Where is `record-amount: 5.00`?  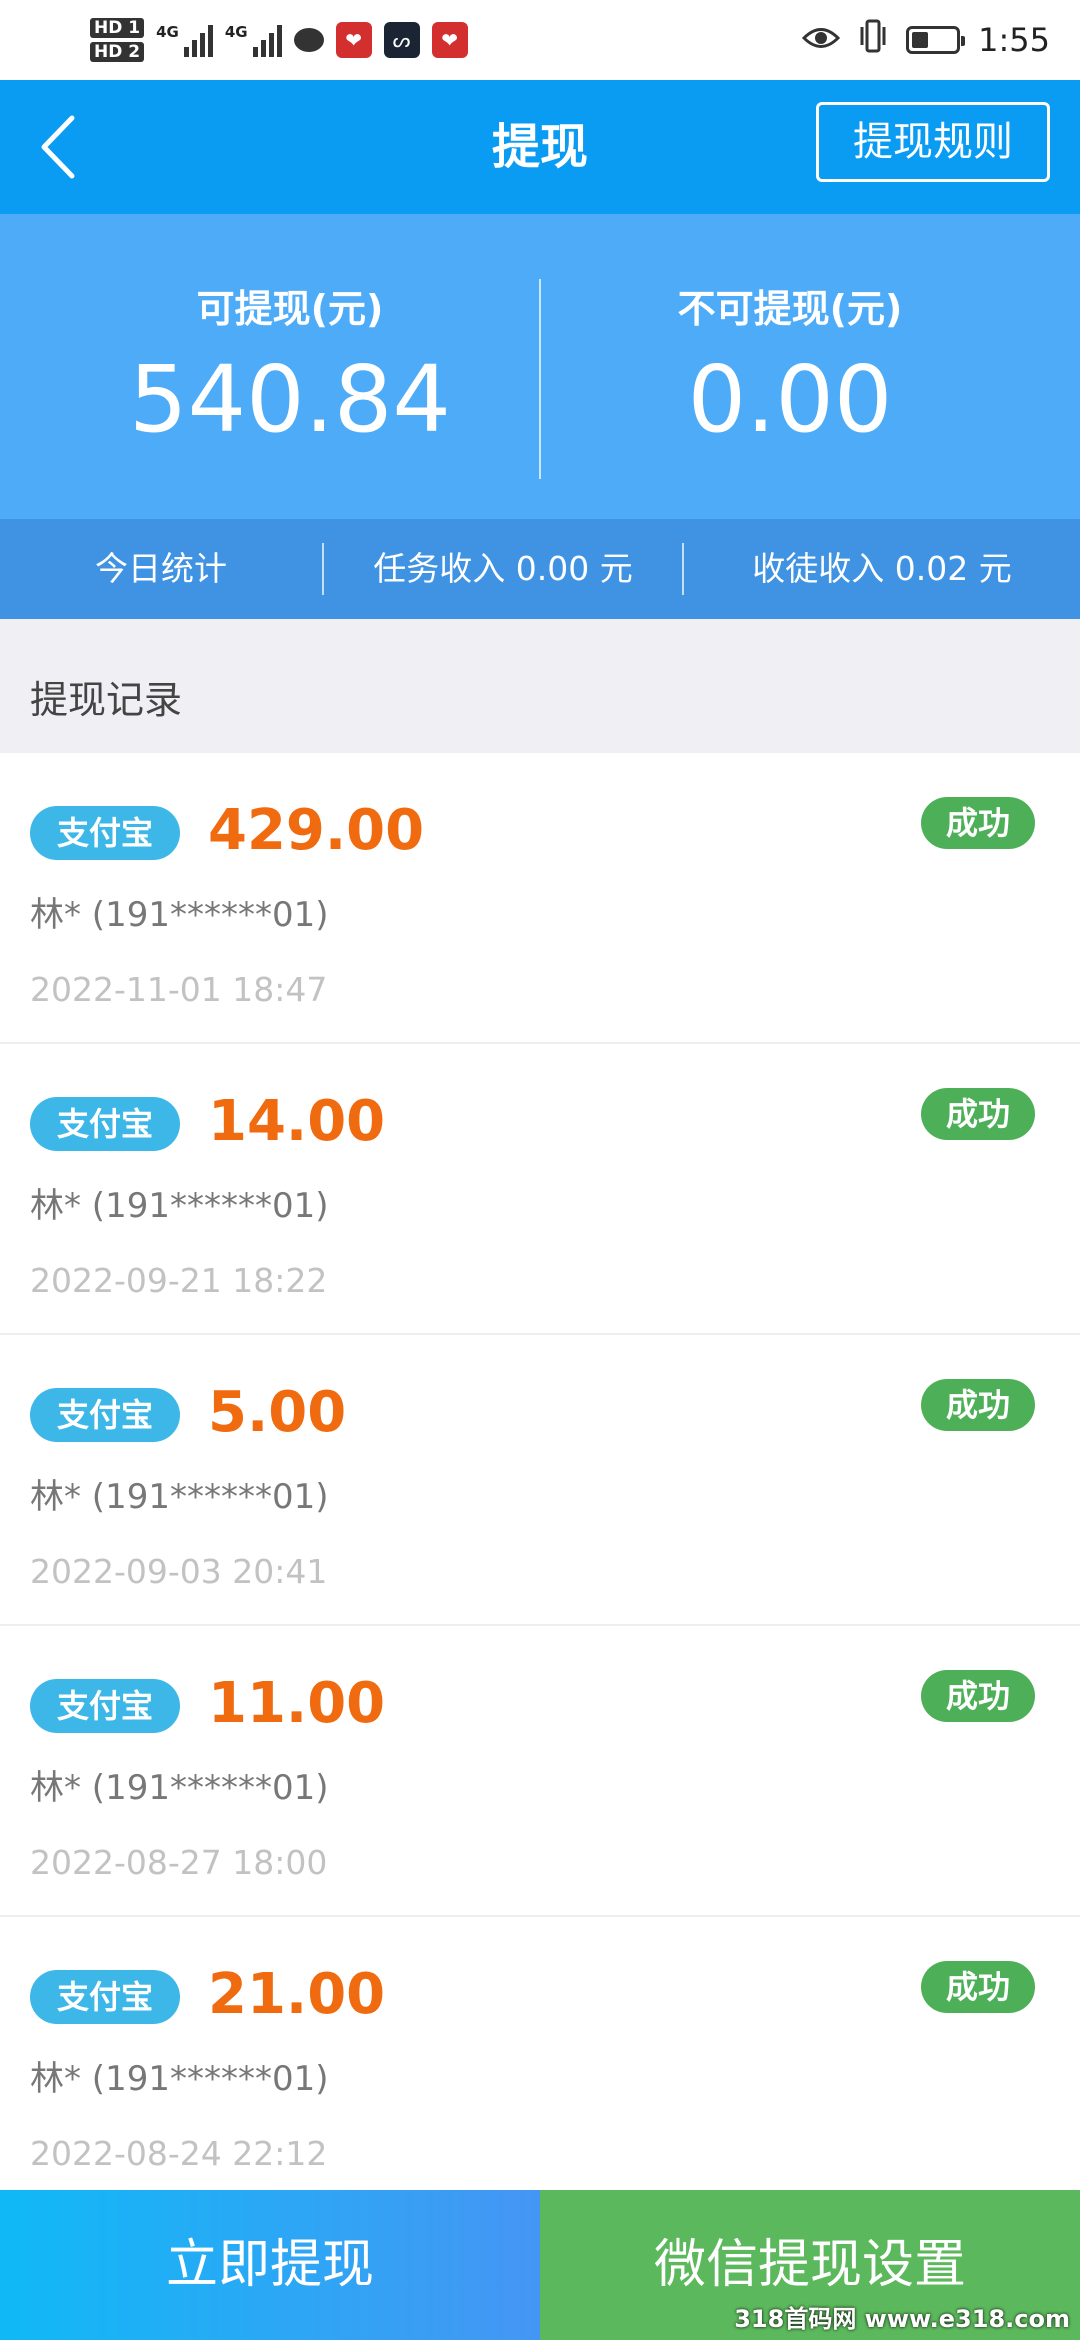
record-amount: 5.00 is located at coordinates (277, 1412).